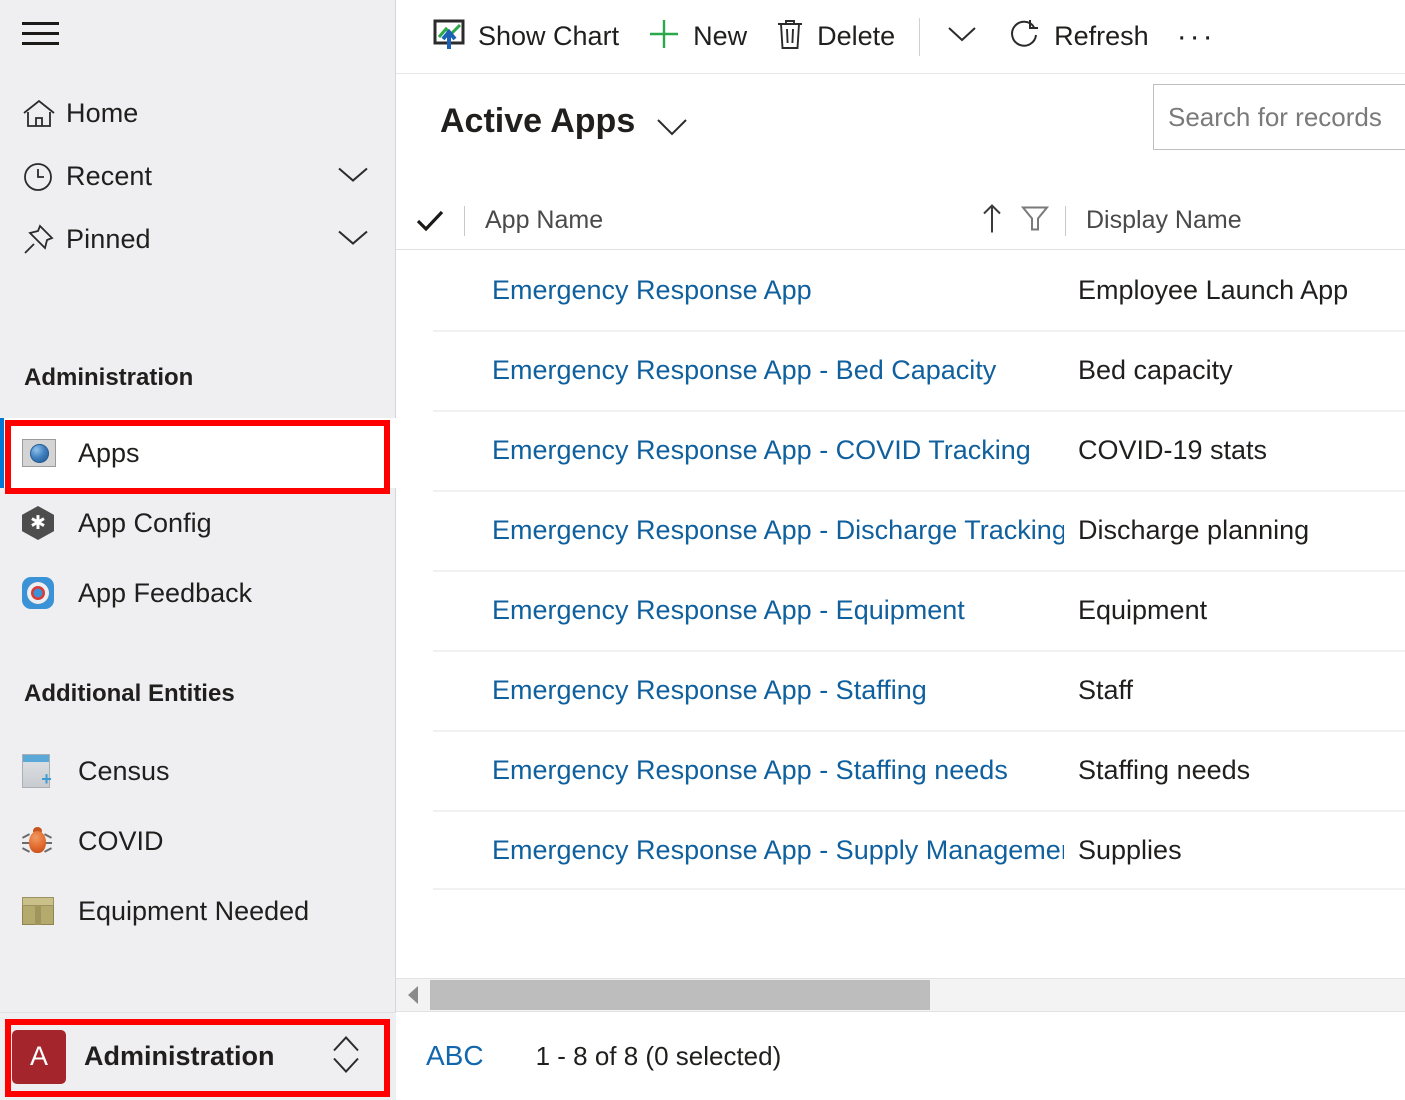 The height and width of the screenshot is (1100, 1405). I want to click on row-app-name-cell: Emergency Response App, so click(764, 290).